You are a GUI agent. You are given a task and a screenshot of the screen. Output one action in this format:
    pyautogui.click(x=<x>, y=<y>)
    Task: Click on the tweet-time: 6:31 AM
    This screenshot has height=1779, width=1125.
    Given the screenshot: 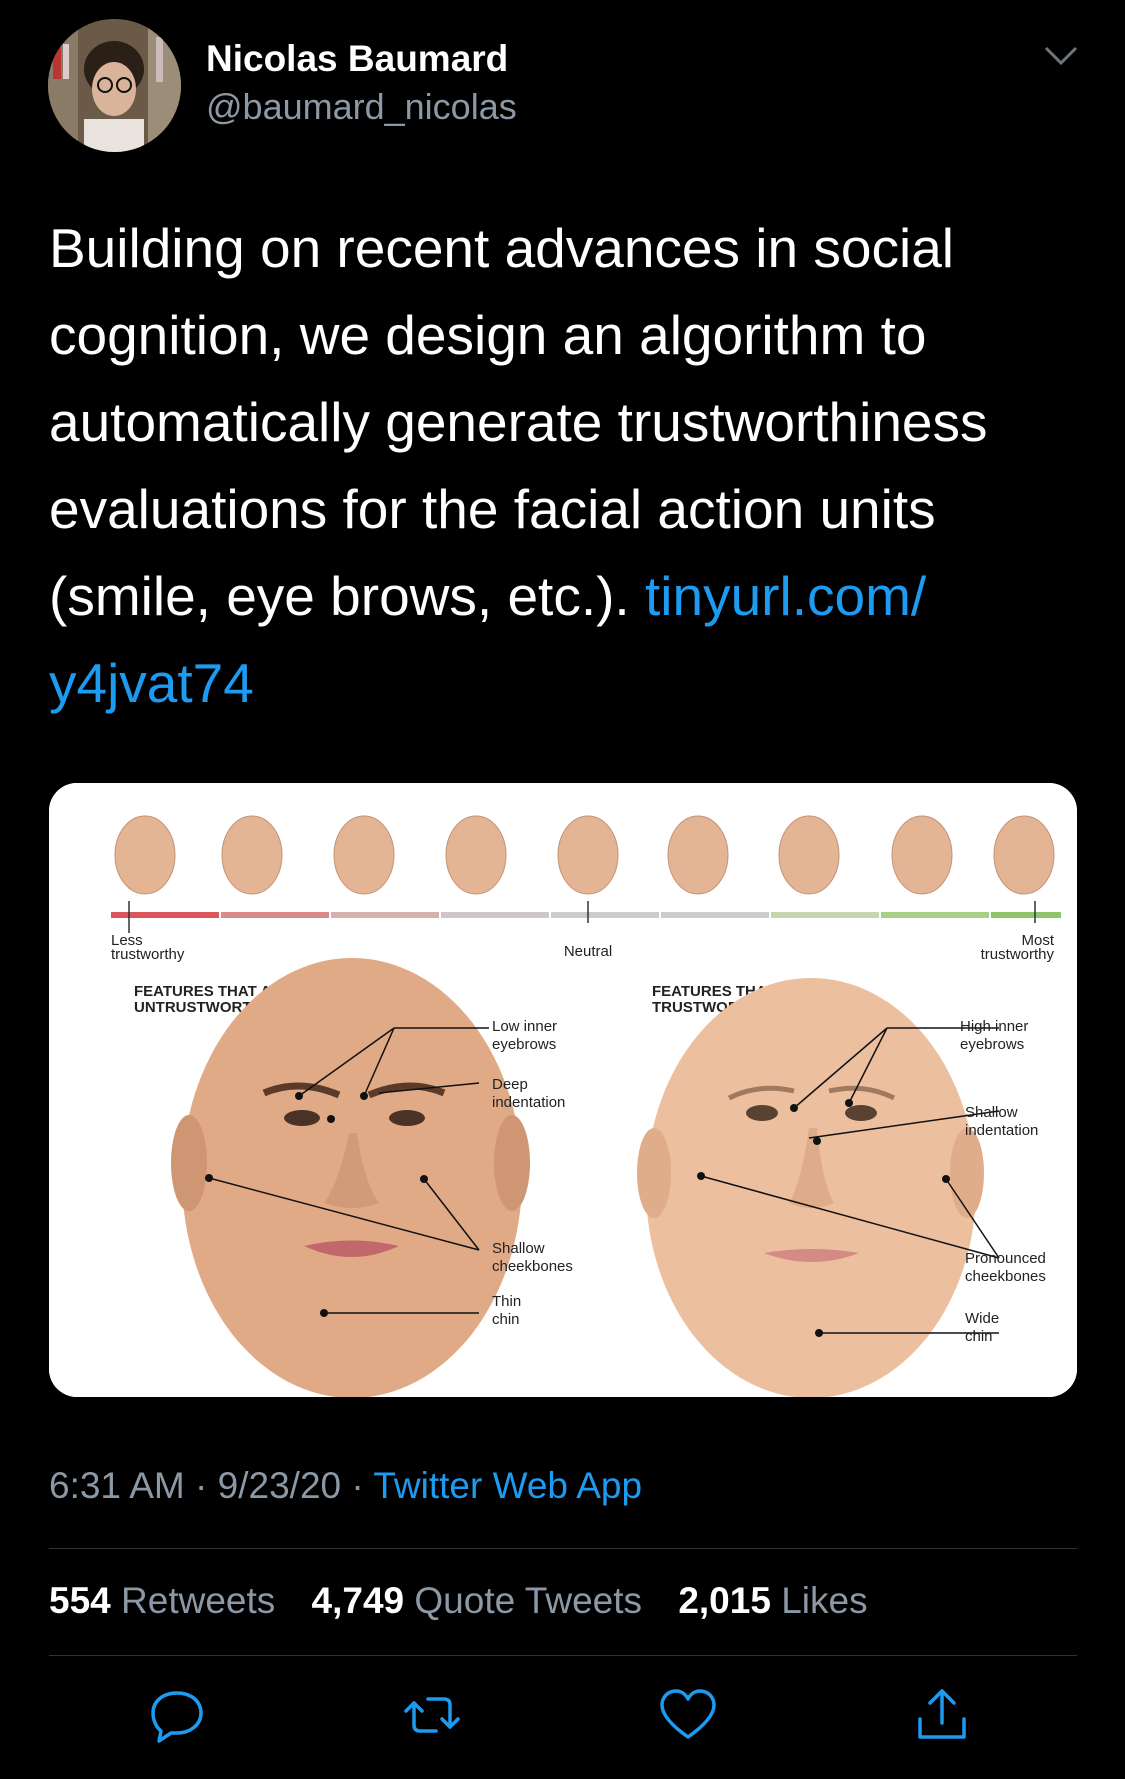 What is the action you would take?
    pyautogui.click(x=117, y=1485)
    